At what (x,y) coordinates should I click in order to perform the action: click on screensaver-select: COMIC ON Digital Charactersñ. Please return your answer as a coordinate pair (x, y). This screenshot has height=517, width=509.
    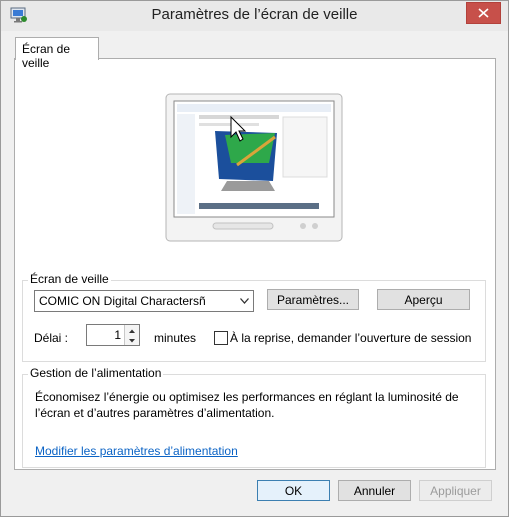
    Looking at the image, I should click on (144, 301).